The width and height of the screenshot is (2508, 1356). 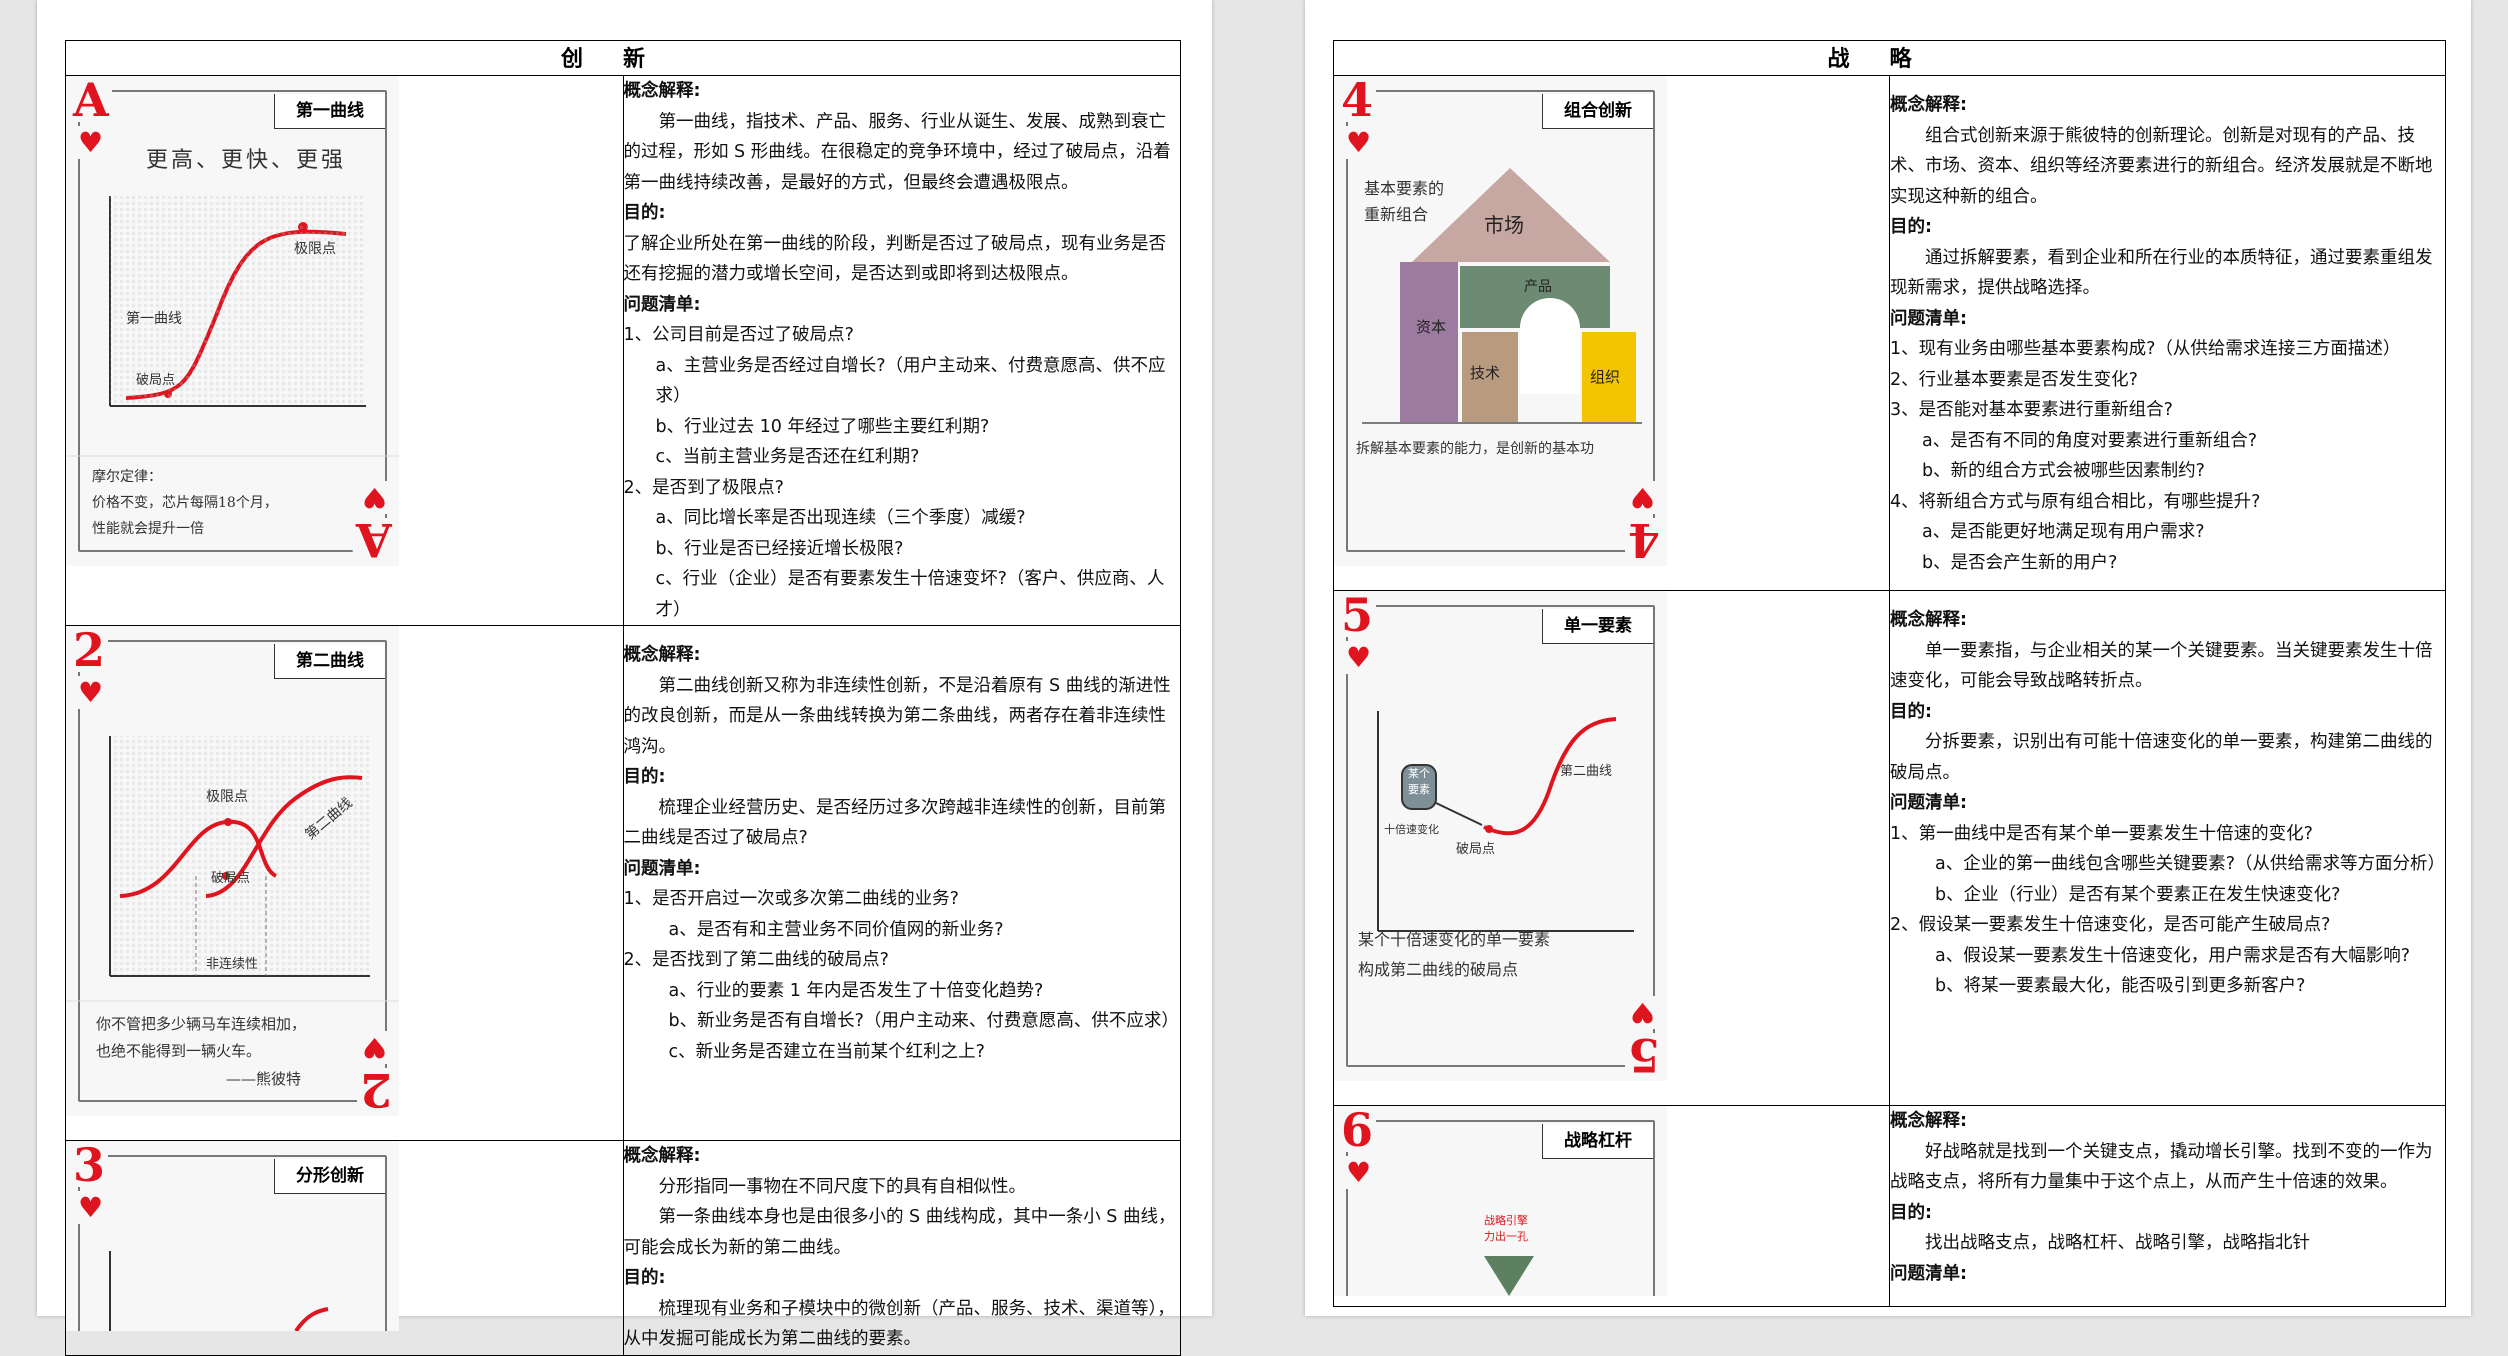 What do you see at coordinates (910, 594) in the screenshot?
I see `text-line: c、行业（企业）是否有要素发生十倍速变坏?（客户、供应商、人才）` at bounding box center [910, 594].